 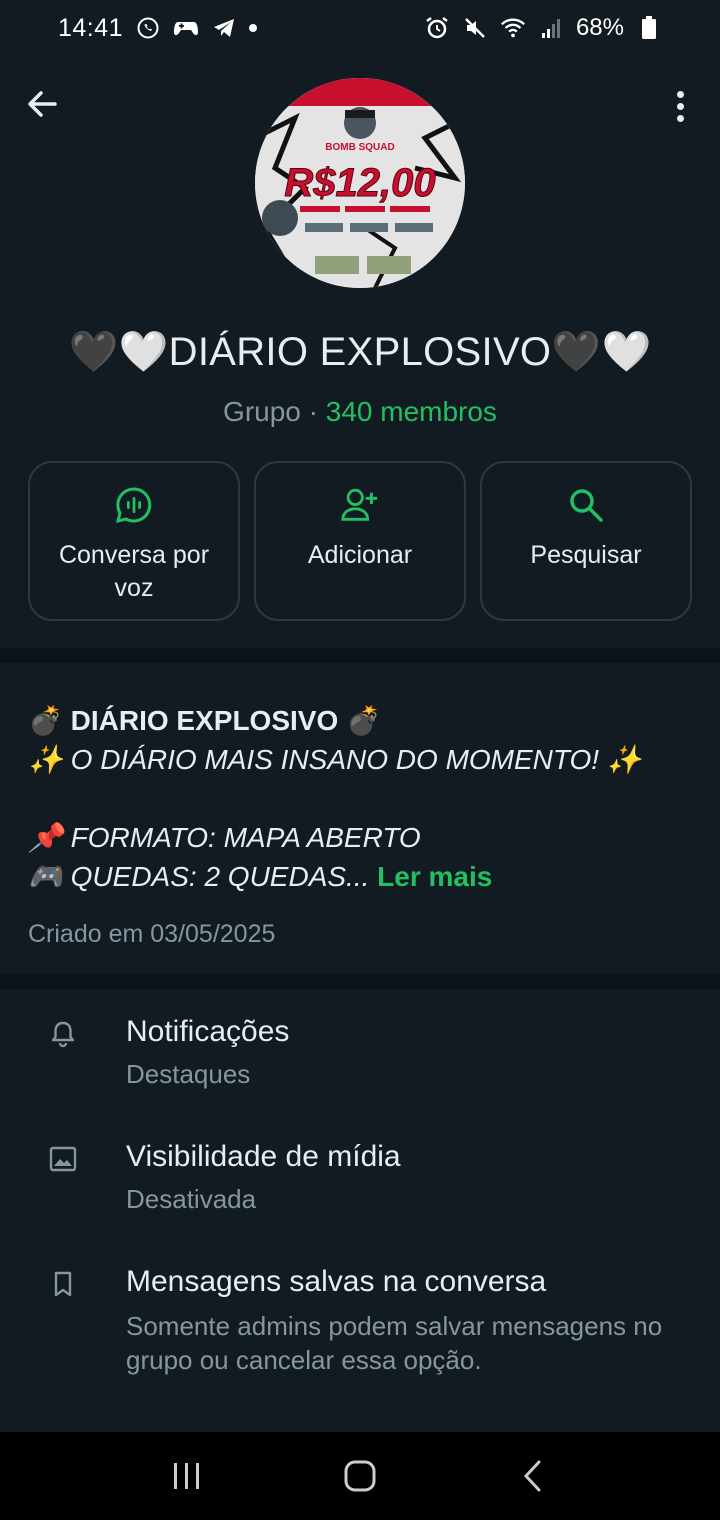 What do you see at coordinates (253, 28) in the screenshot?
I see `notification-dot` at bounding box center [253, 28].